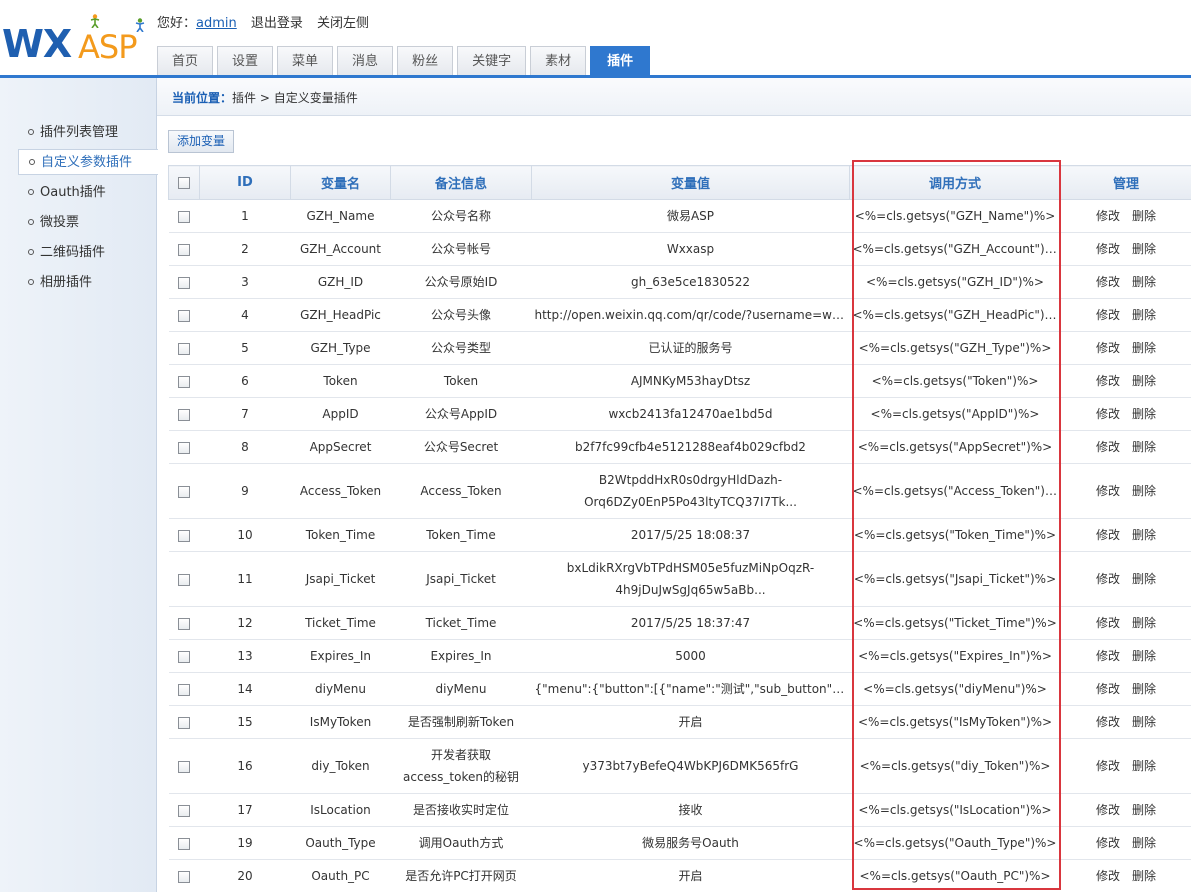 This screenshot has height=892, width=1191. I want to click on sidebar-item-label: Oauth插件, so click(73, 192).